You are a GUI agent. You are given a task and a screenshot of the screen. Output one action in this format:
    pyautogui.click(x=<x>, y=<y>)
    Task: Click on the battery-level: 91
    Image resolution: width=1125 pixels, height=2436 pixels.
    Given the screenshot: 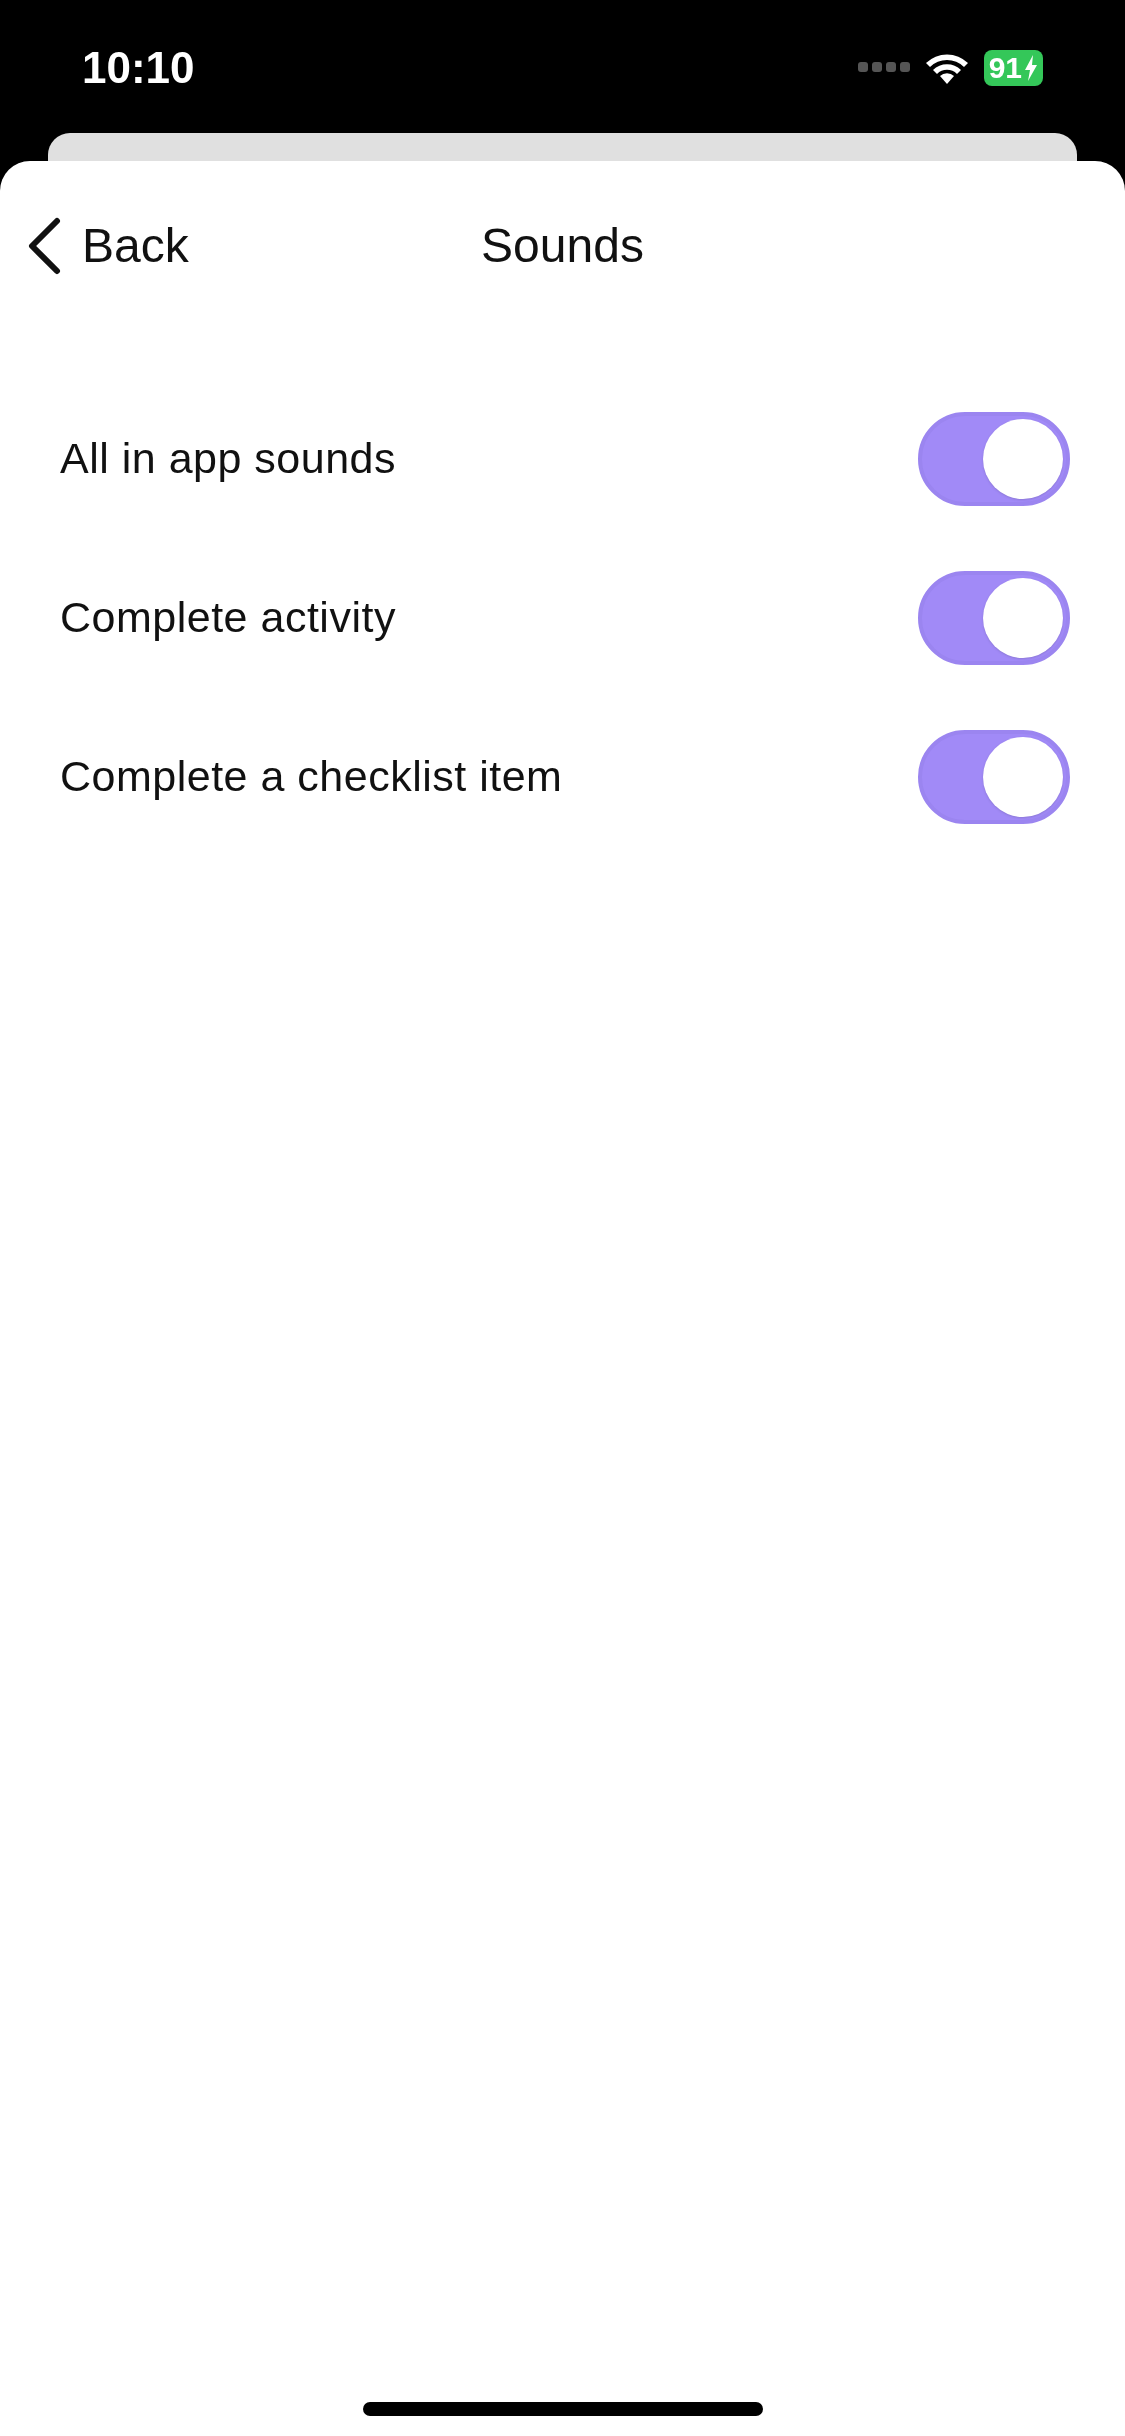 What is the action you would take?
    pyautogui.click(x=1005, y=67)
    